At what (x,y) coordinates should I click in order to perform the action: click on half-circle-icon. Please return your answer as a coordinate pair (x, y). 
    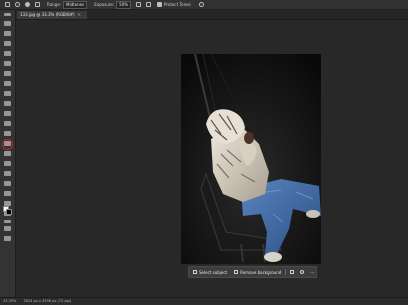
    Looking at the image, I should click on (302, 272).